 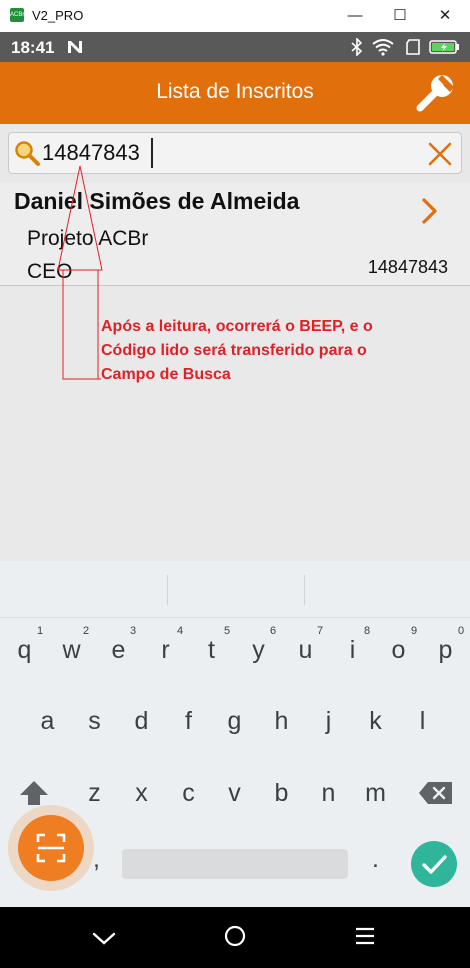 What do you see at coordinates (188, 793) in the screenshot?
I see `key-c: c` at bounding box center [188, 793].